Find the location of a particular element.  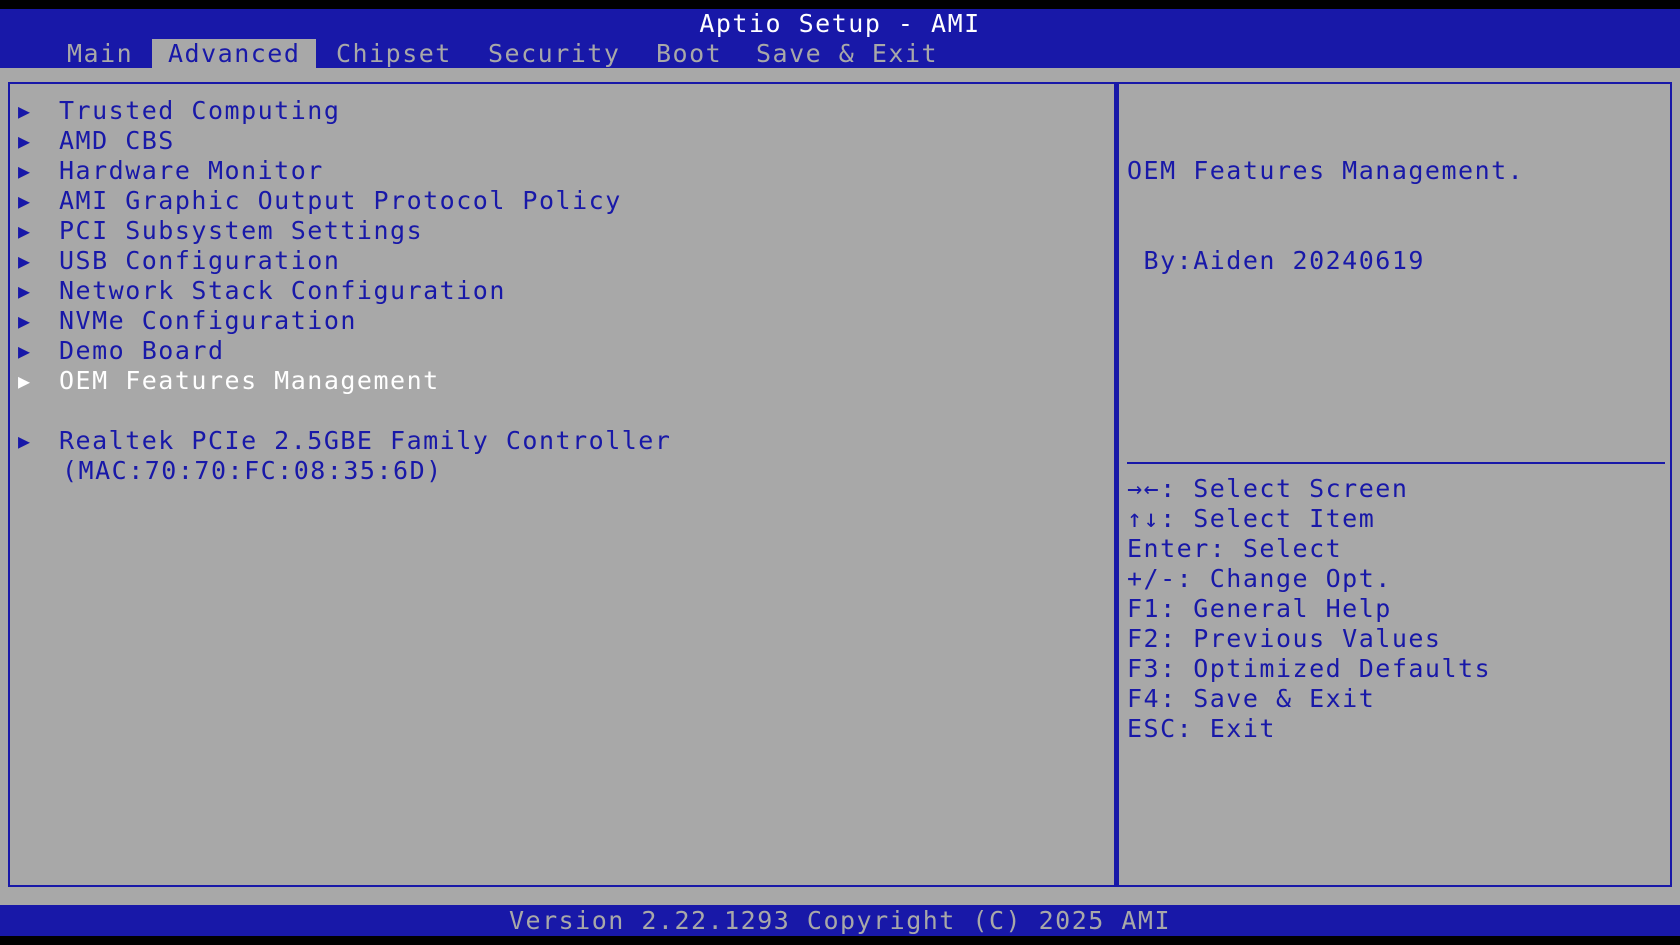

menu-item-label: Hardware Monitor is located at coordinates (191, 170).